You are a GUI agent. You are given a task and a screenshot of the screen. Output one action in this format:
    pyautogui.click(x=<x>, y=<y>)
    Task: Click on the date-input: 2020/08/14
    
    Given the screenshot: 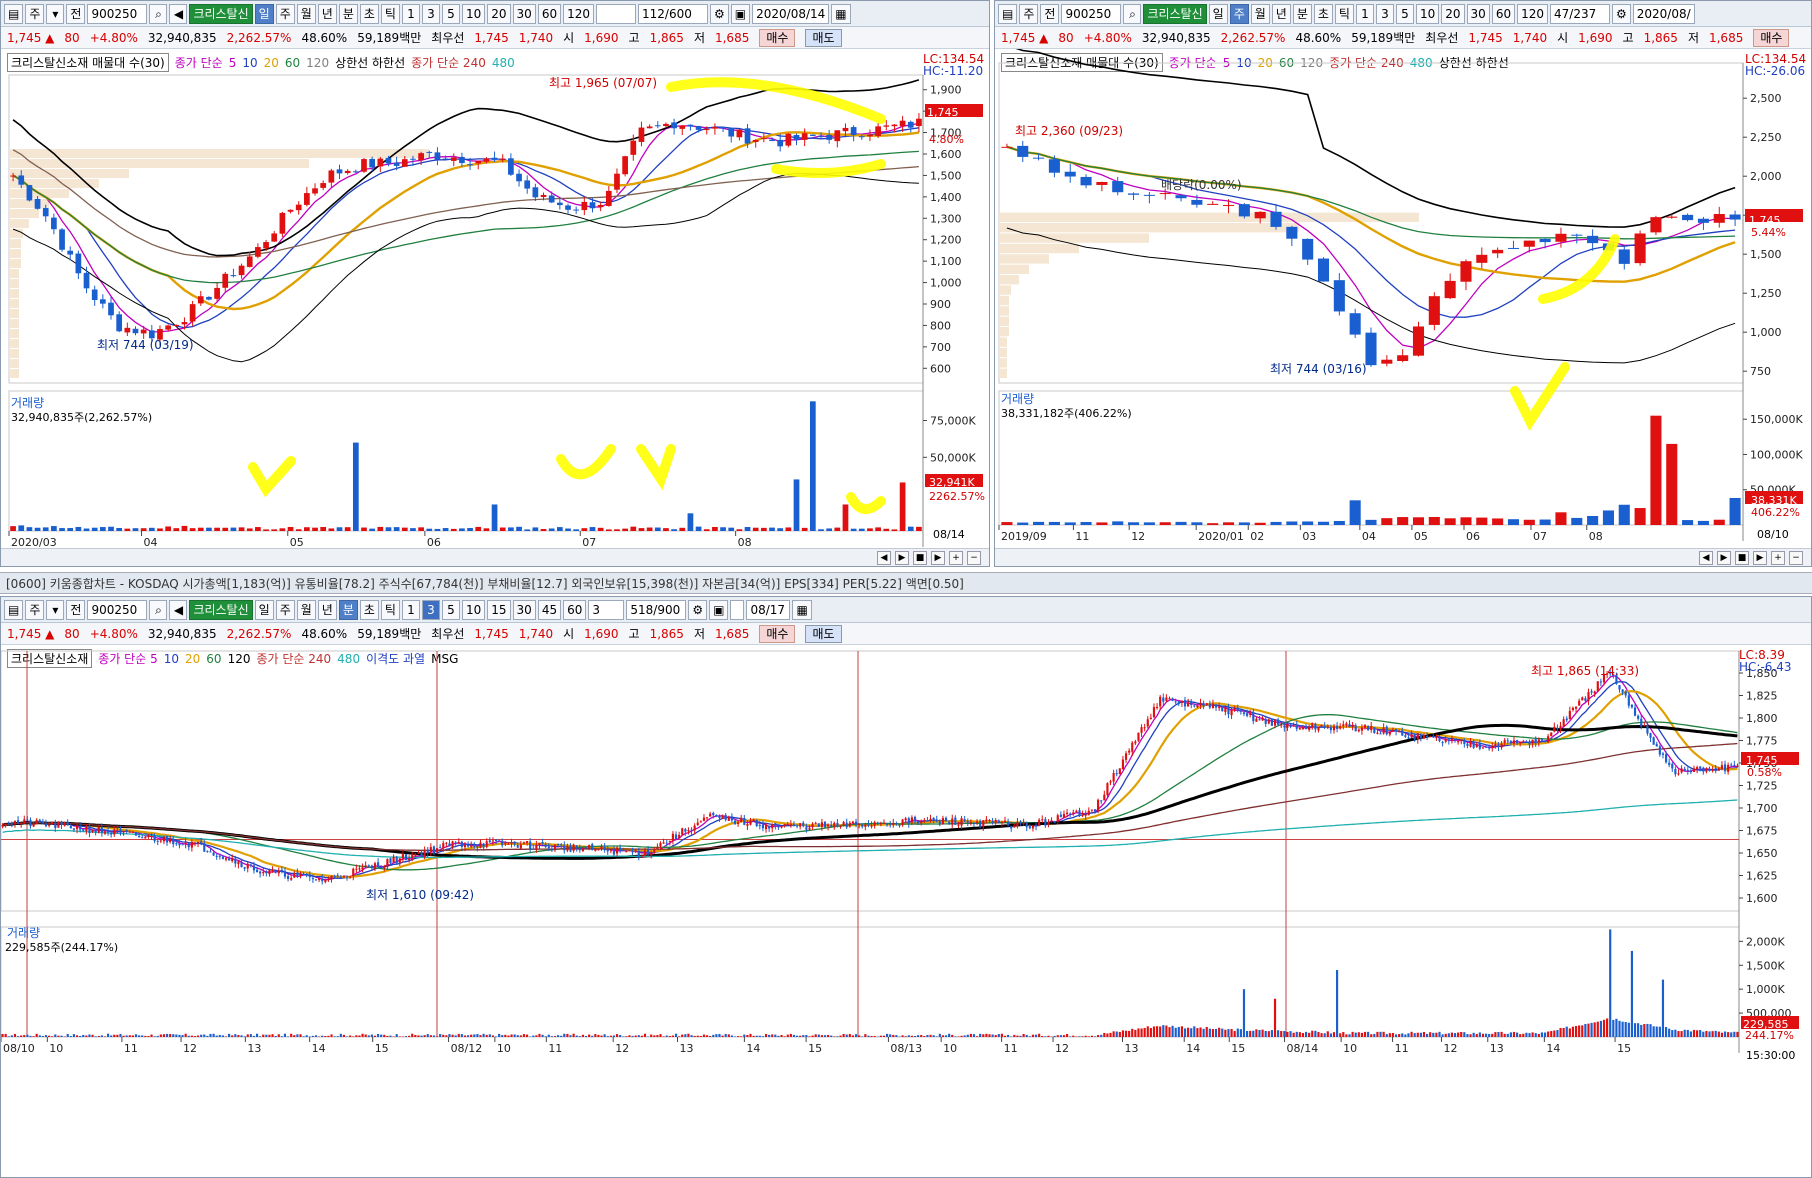 What is the action you would take?
    pyautogui.click(x=791, y=13)
    